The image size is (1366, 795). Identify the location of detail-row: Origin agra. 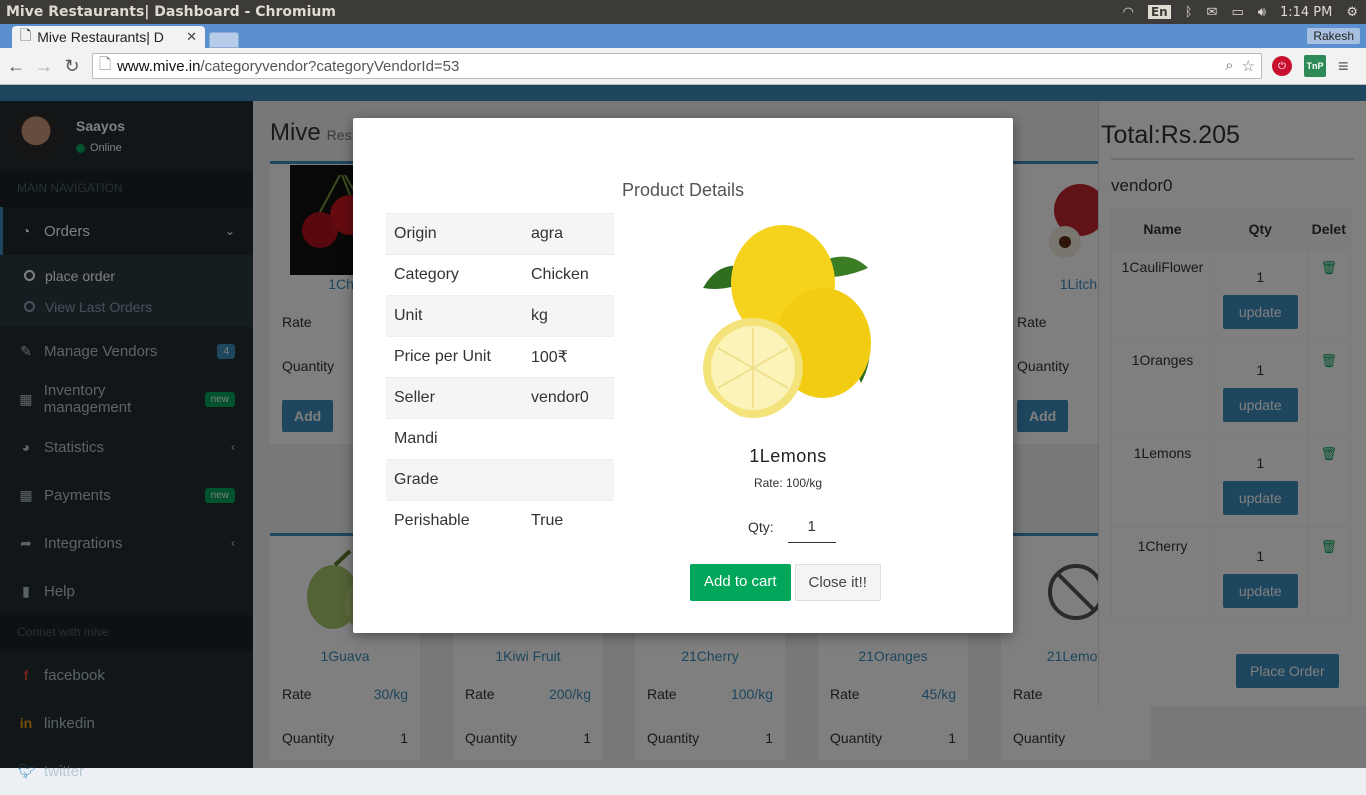
(500, 234).